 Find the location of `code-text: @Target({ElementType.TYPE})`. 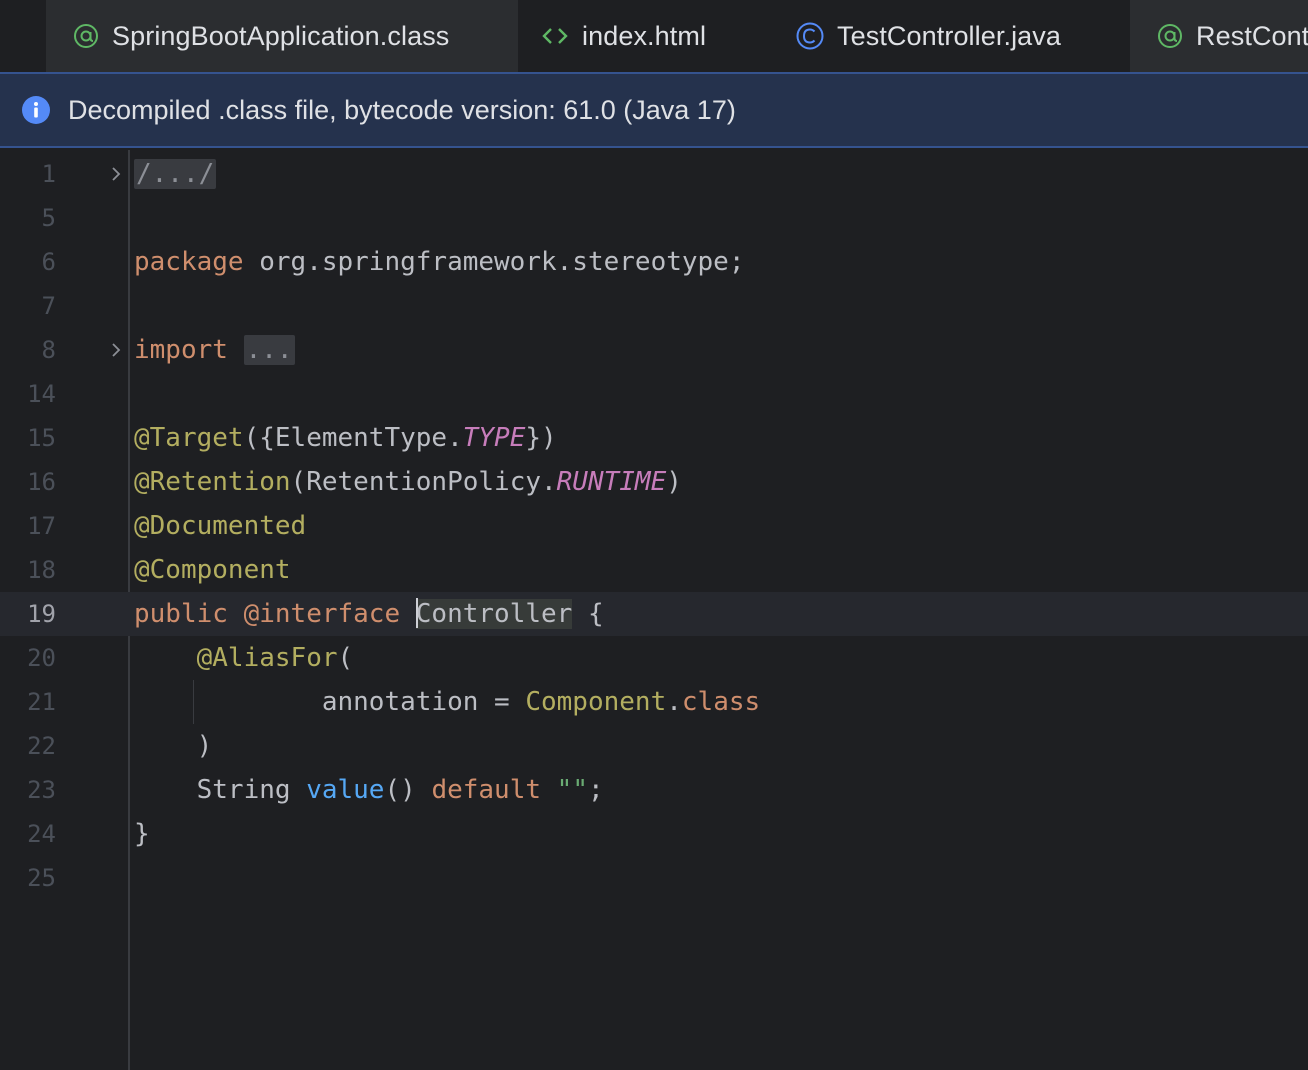

code-text: @Target({ElementType.TYPE}) is located at coordinates (345, 438).